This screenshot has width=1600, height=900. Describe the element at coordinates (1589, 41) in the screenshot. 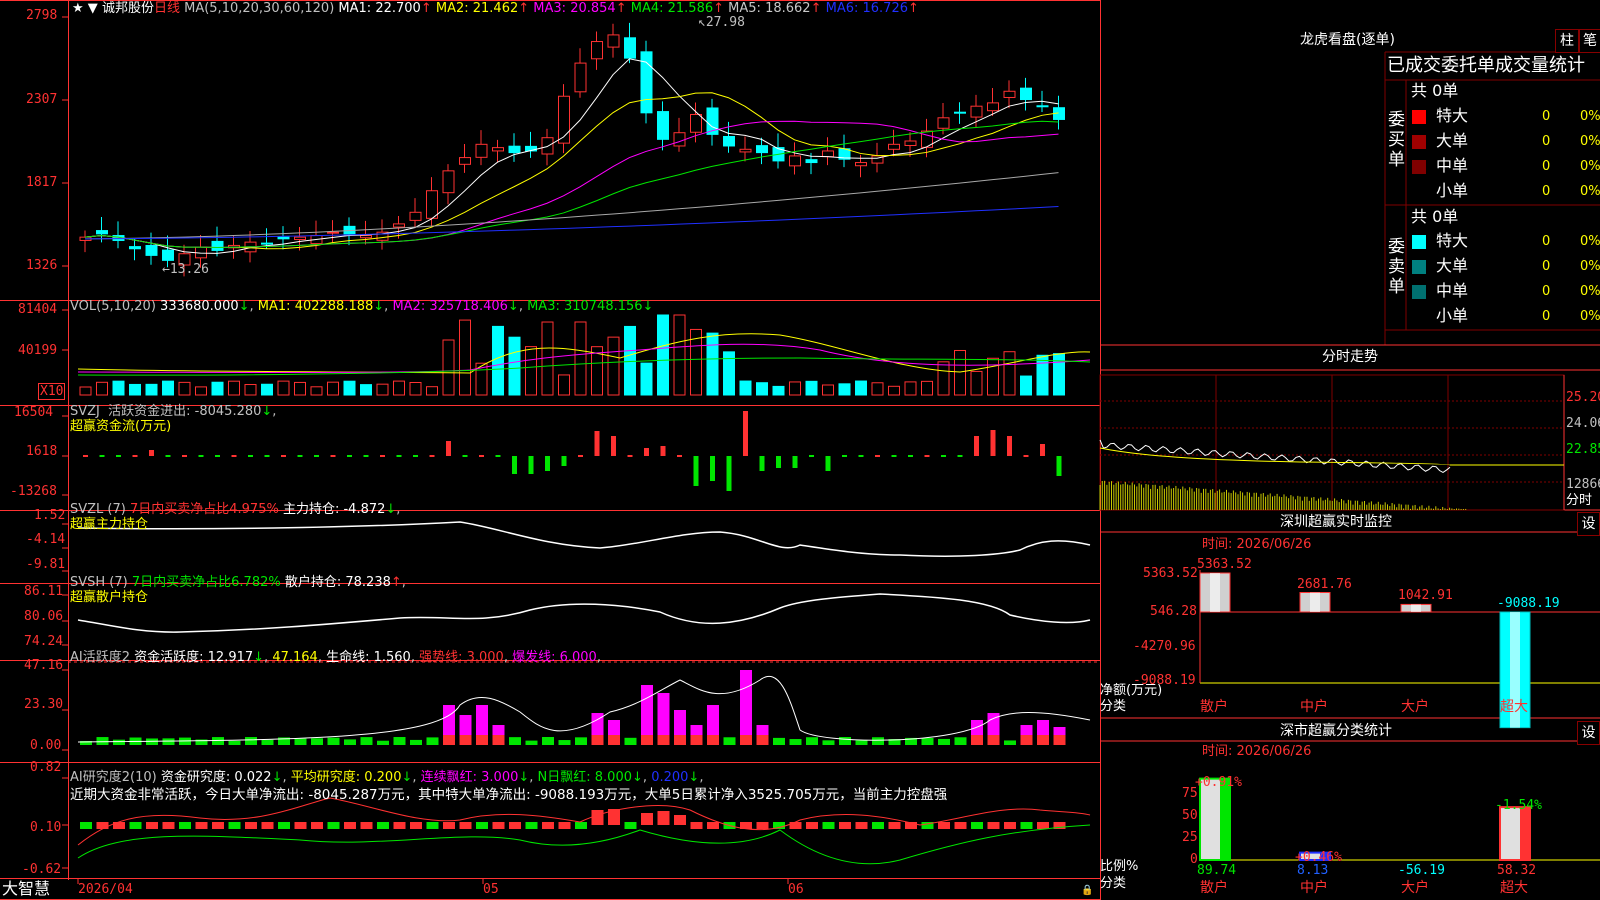

I see `tick-mode-button: 笔` at that location.